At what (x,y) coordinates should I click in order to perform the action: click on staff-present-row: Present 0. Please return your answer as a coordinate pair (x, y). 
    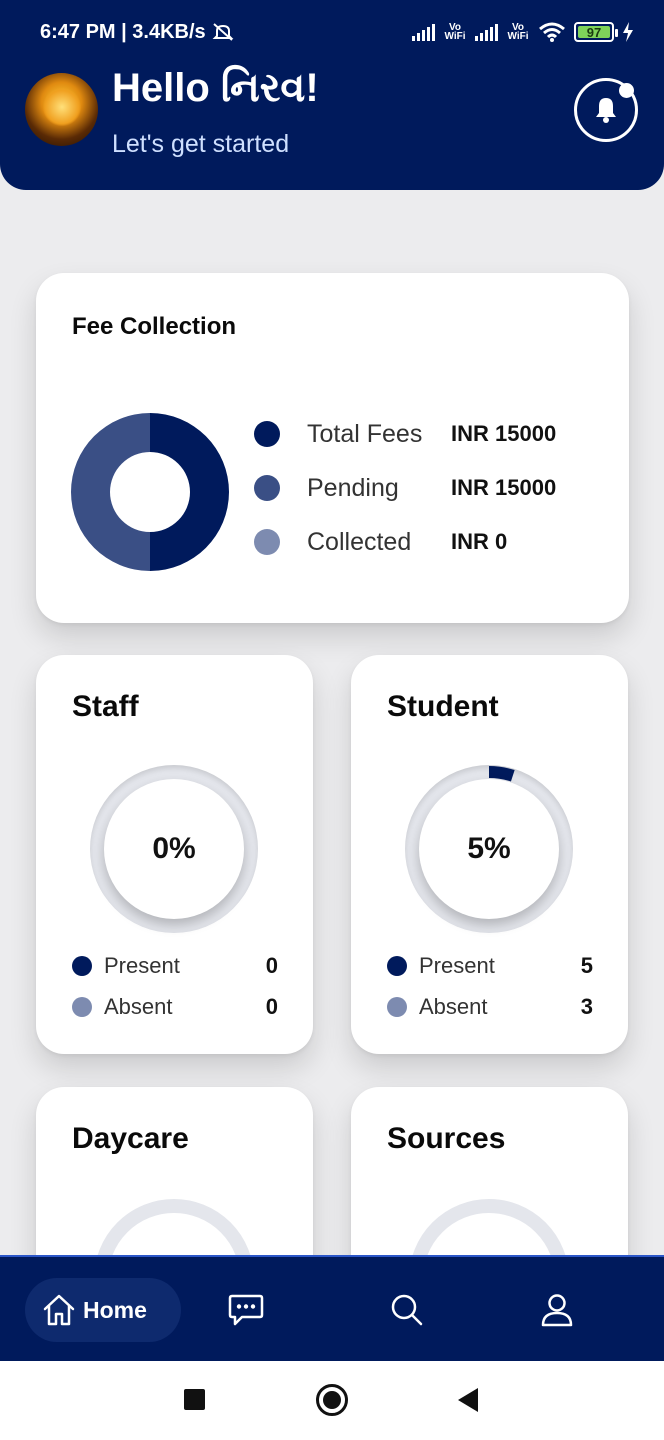
    Looking at the image, I should click on (175, 966).